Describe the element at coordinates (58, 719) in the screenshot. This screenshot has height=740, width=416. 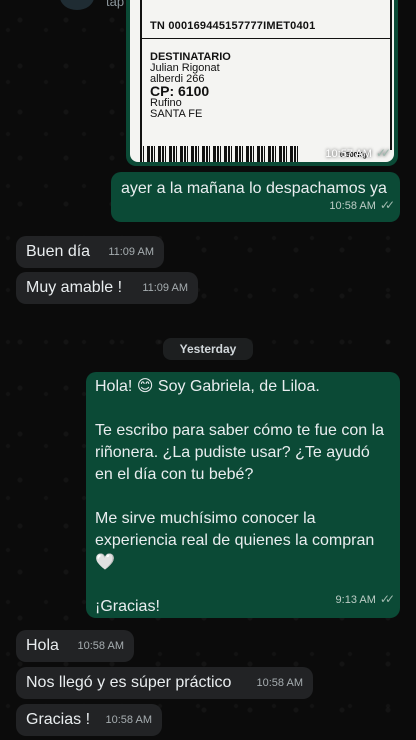
I see `message-text: Gracias !` at that location.